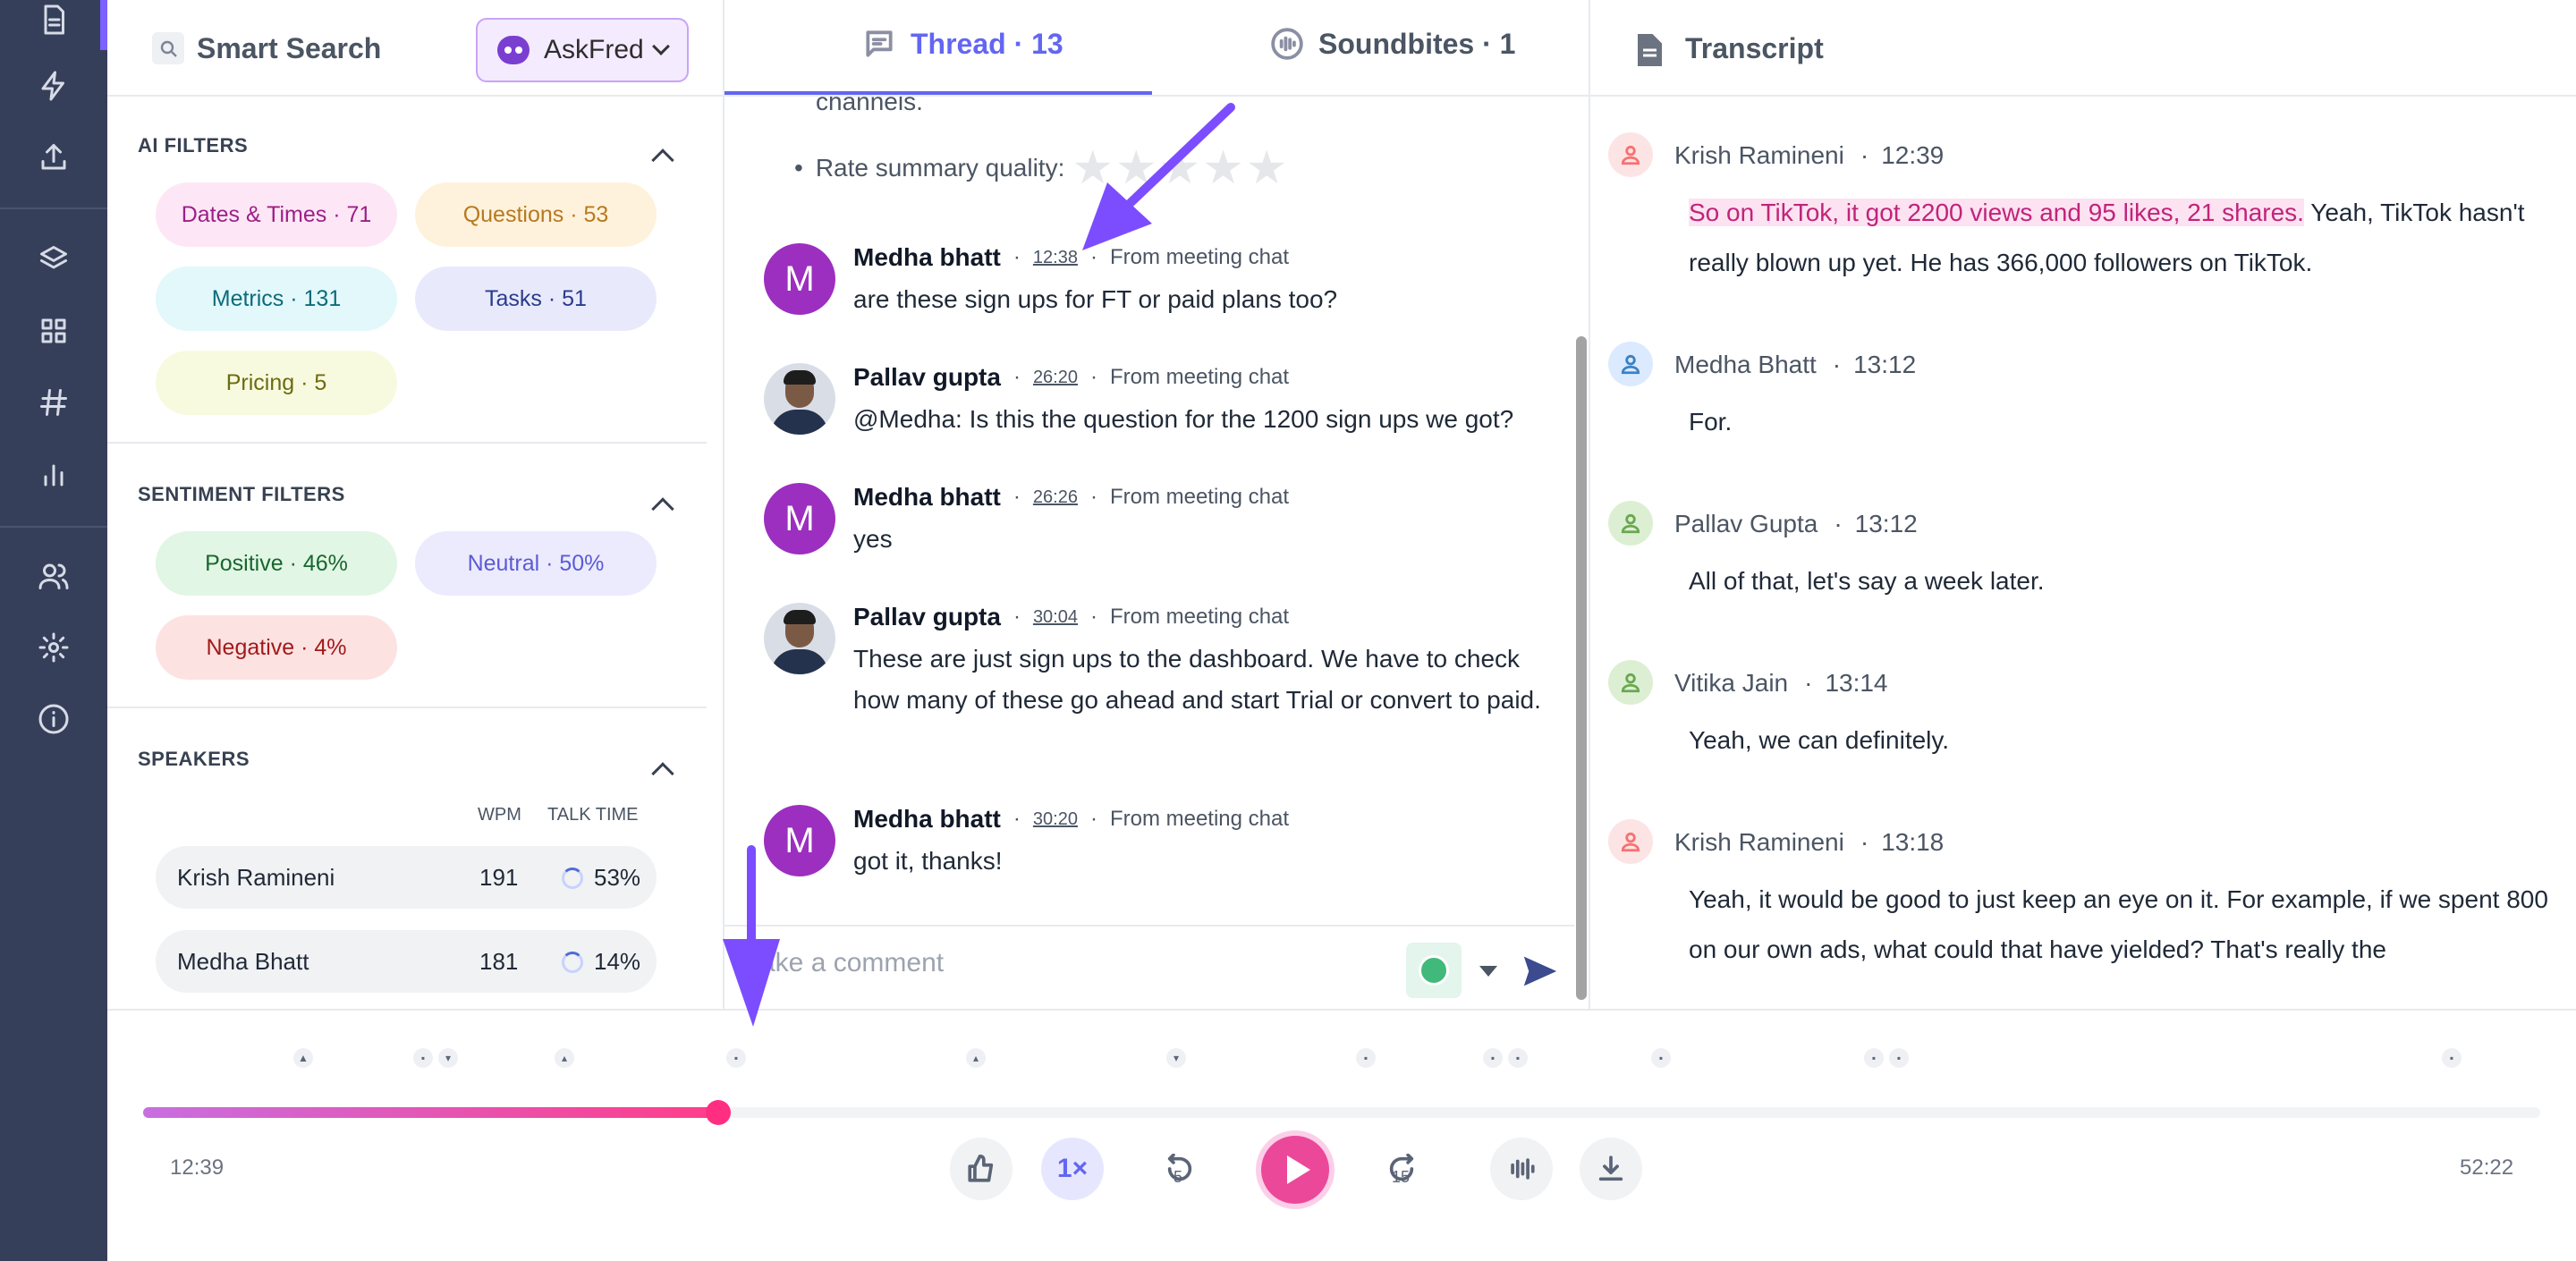 The image size is (2576, 1261). Describe the element at coordinates (1809, 842) in the screenshot. I see `segment-speaker-line: Krish Ramineni · 13:18` at that location.